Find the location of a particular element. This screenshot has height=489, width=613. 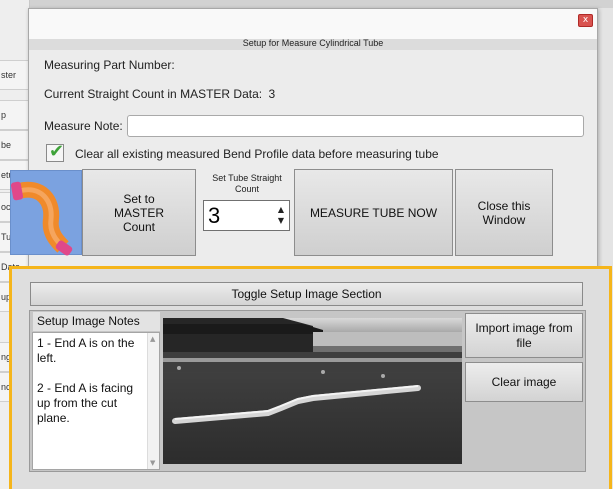

measure-note-label: Measure Note: is located at coordinates (83, 126).